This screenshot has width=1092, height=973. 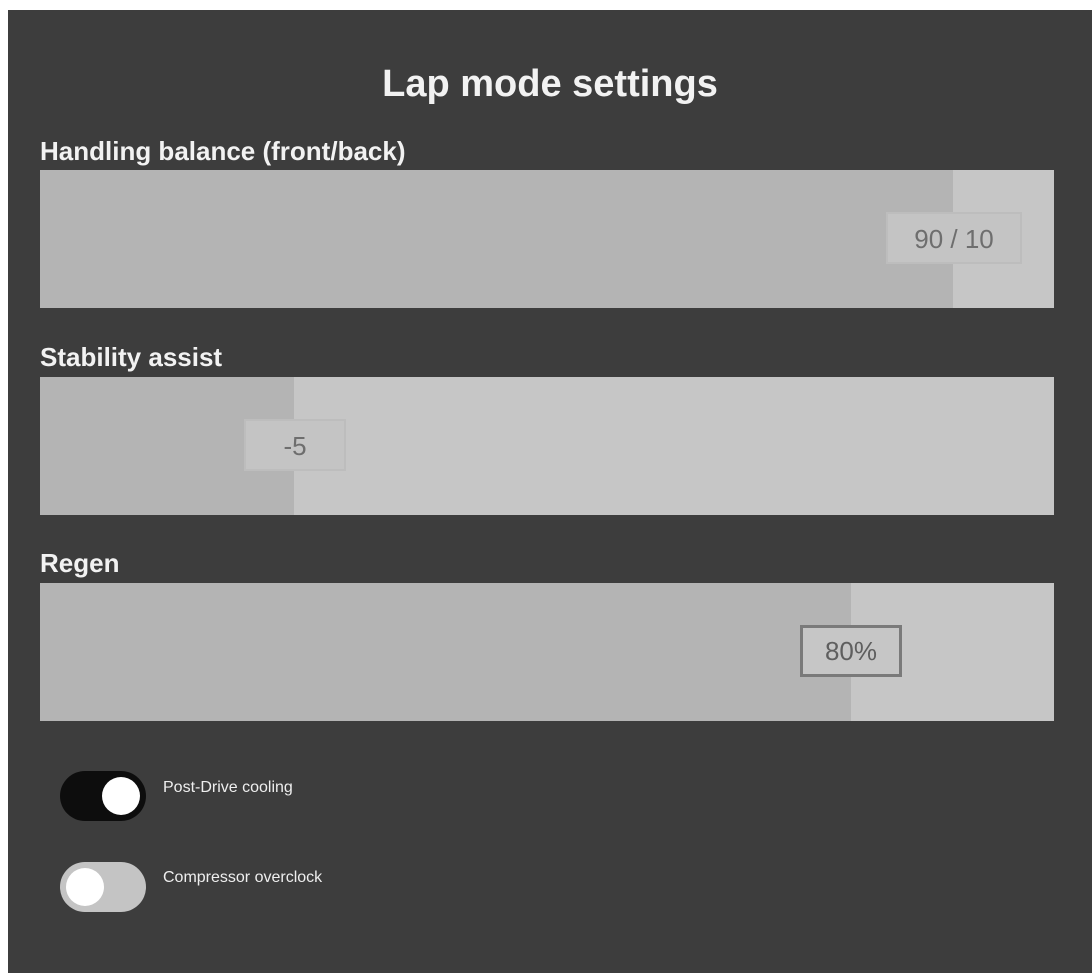 I want to click on panel-title: Lap mode settings, so click(x=550, y=84).